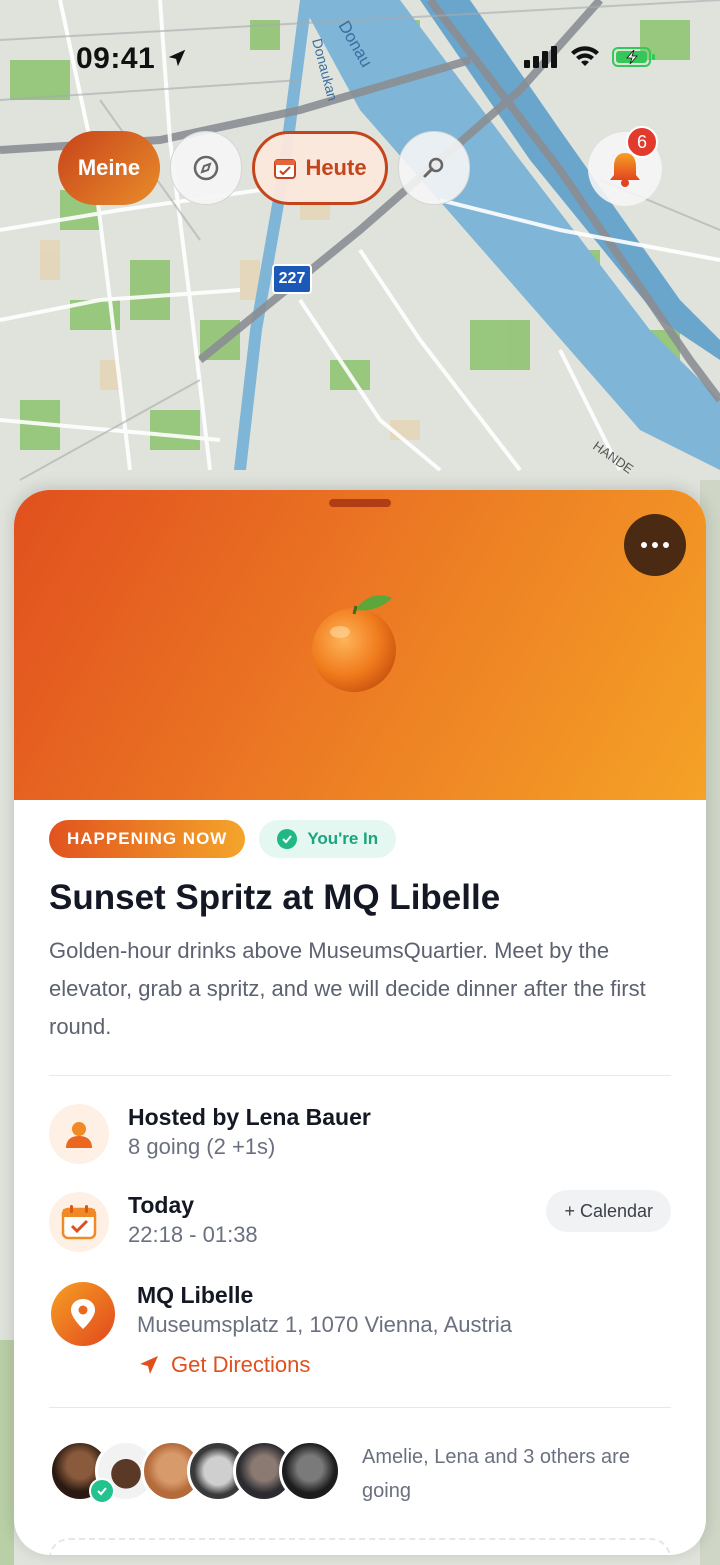 This screenshot has height=1565, width=720. I want to click on date-icon-circle, so click(79, 1222).